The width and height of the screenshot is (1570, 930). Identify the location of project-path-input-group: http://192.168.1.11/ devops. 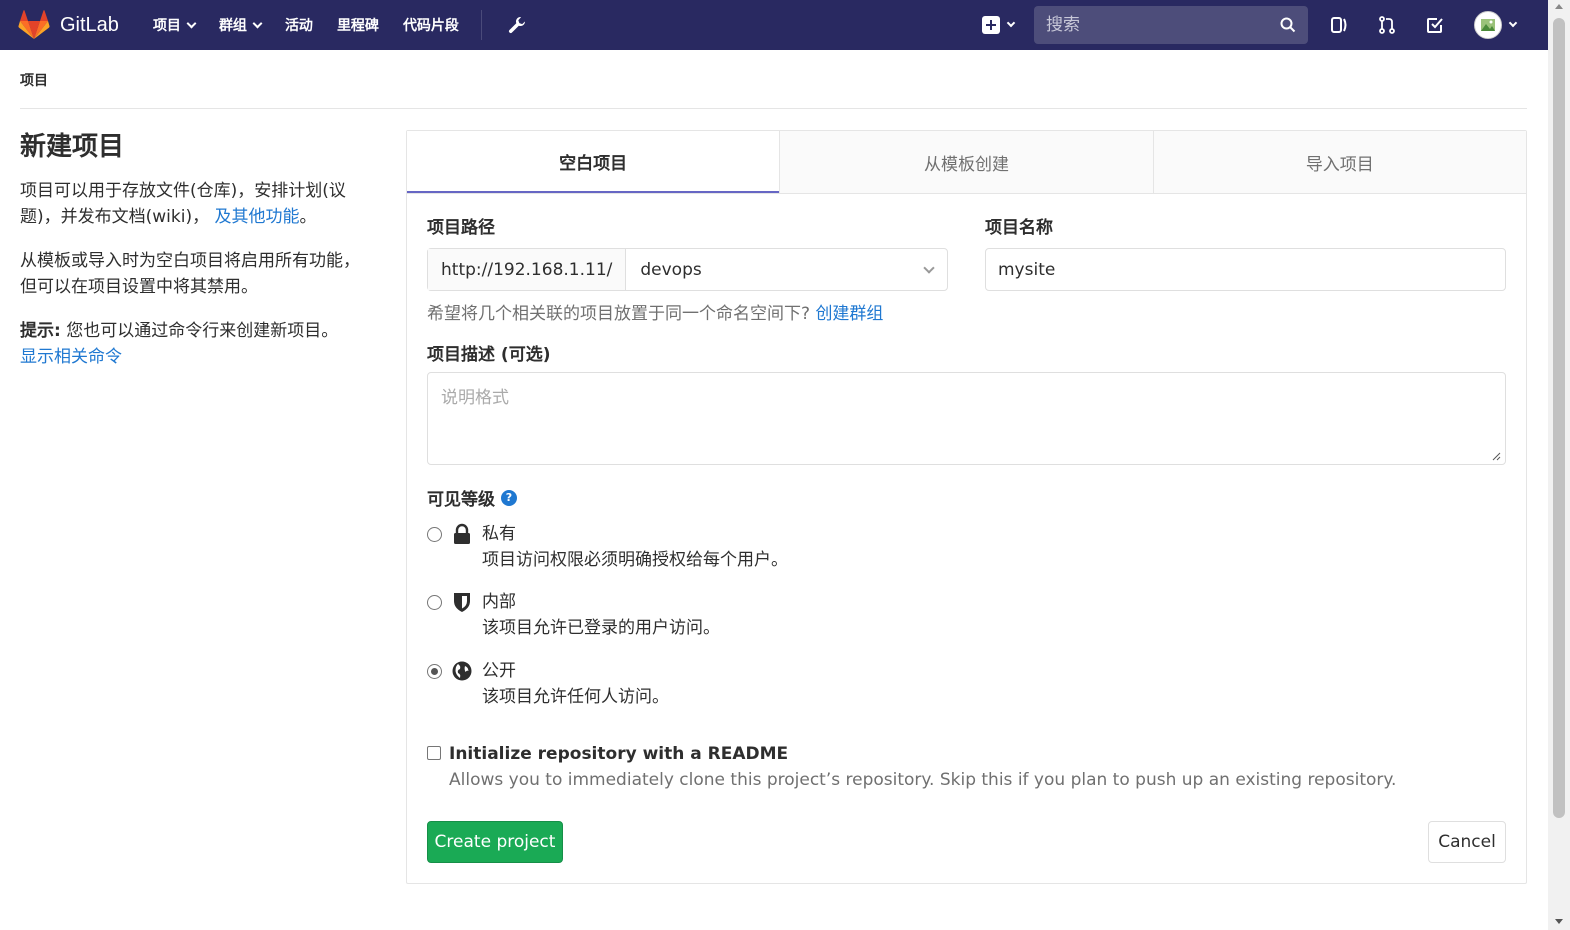
(687, 269).